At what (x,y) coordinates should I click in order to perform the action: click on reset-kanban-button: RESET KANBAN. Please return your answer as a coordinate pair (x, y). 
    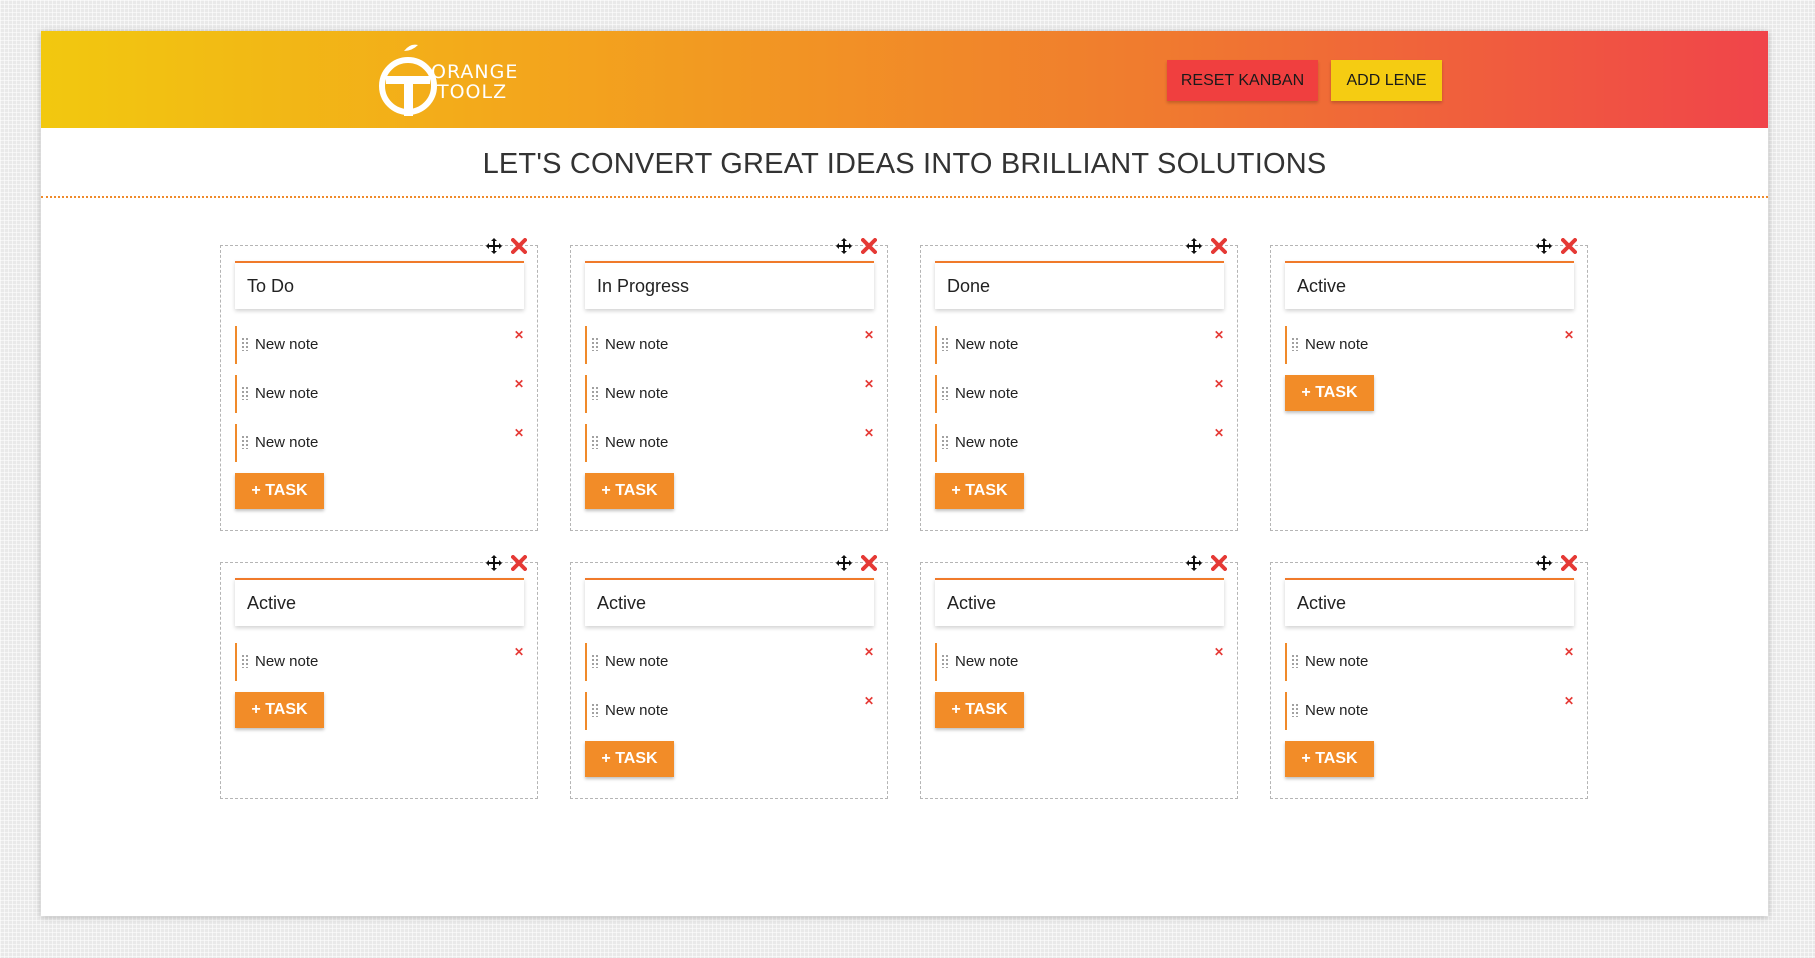
    Looking at the image, I should click on (1242, 80).